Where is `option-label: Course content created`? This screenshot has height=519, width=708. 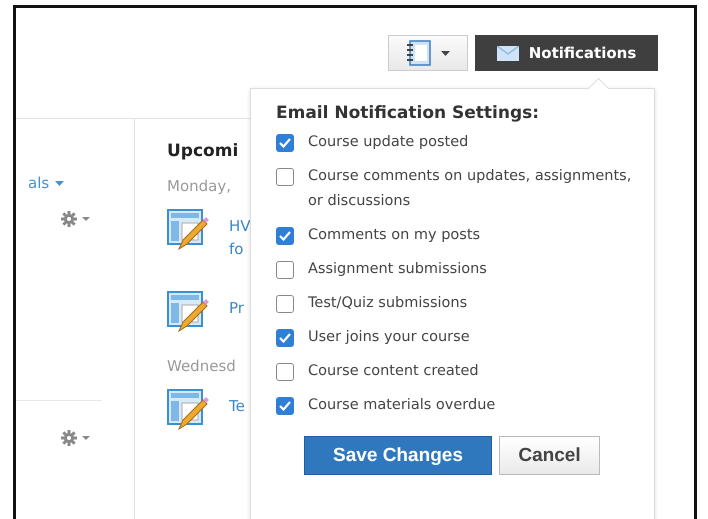
option-label: Course content created is located at coordinates (393, 371).